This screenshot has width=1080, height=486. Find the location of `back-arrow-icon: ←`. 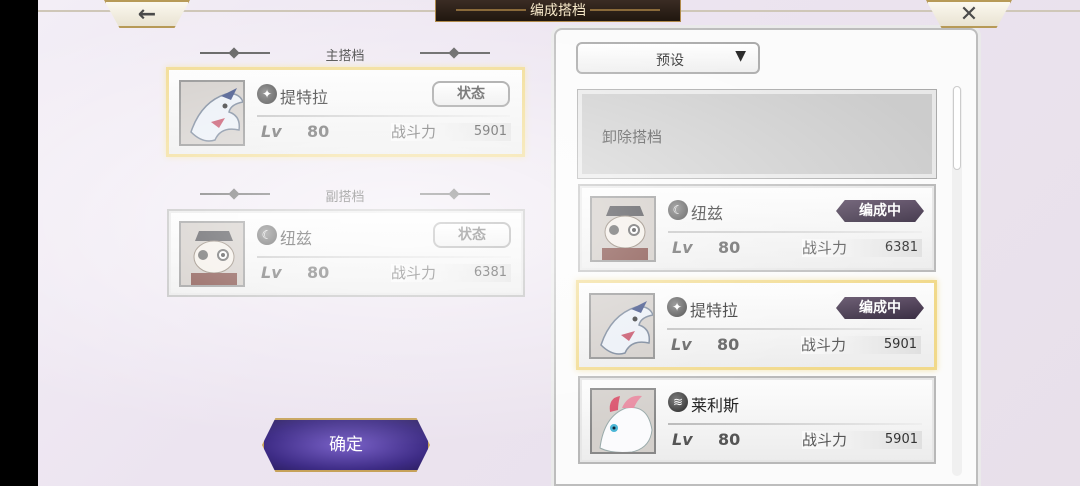

back-arrow-icon: ← is located at coordinates (147, 14).